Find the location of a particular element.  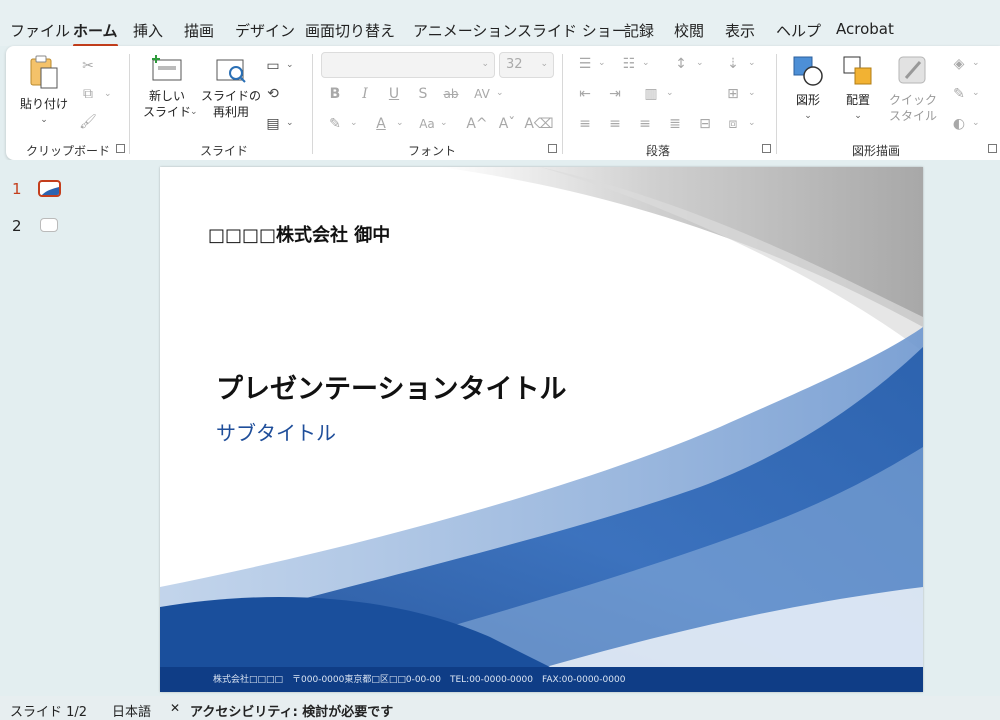

smartart-chevron-icon: ⌄ is located at coordinates (752, 123).